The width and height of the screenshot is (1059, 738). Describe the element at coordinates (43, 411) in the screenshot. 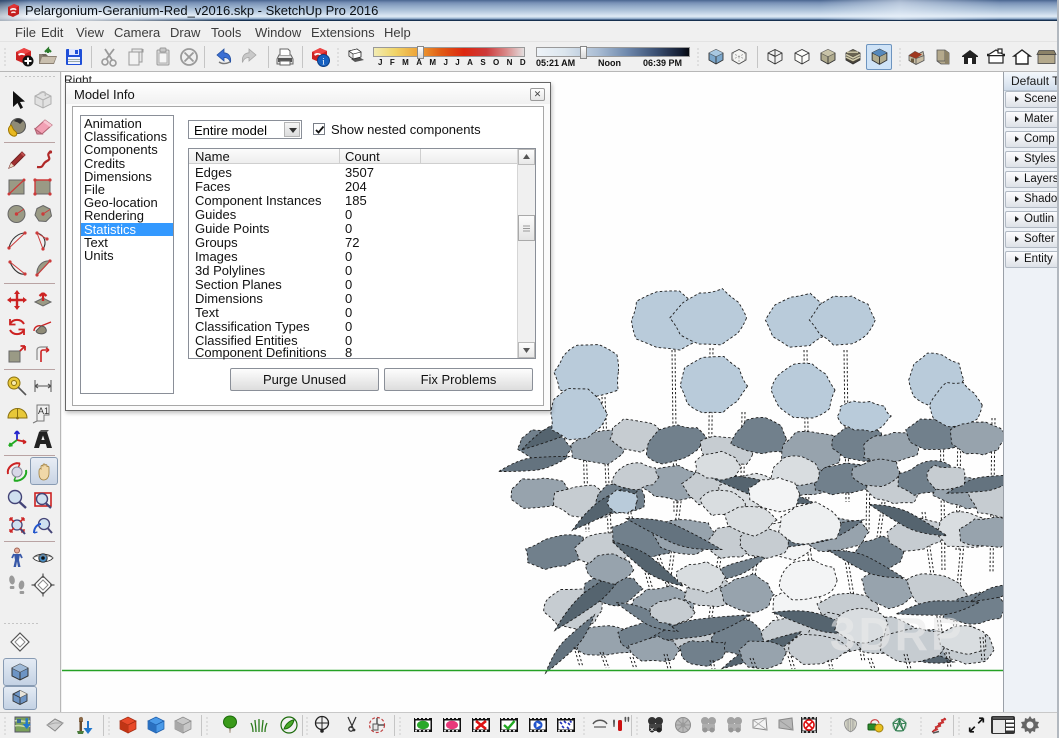

I see `svg-text: A1` at that location.